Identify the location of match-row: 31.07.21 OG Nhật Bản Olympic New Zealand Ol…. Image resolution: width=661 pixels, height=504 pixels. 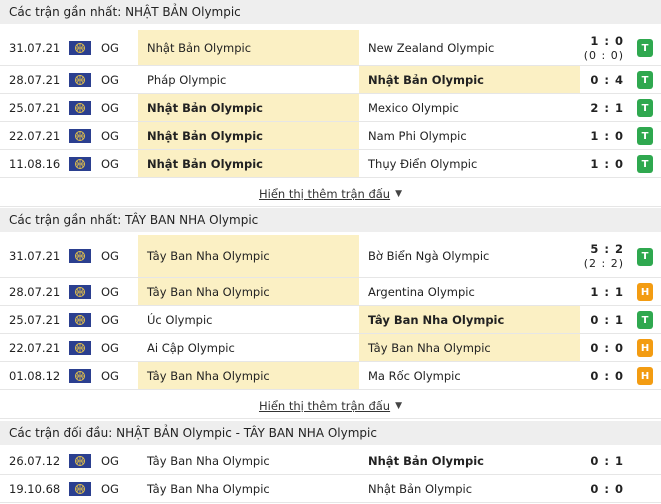
(330, 48).